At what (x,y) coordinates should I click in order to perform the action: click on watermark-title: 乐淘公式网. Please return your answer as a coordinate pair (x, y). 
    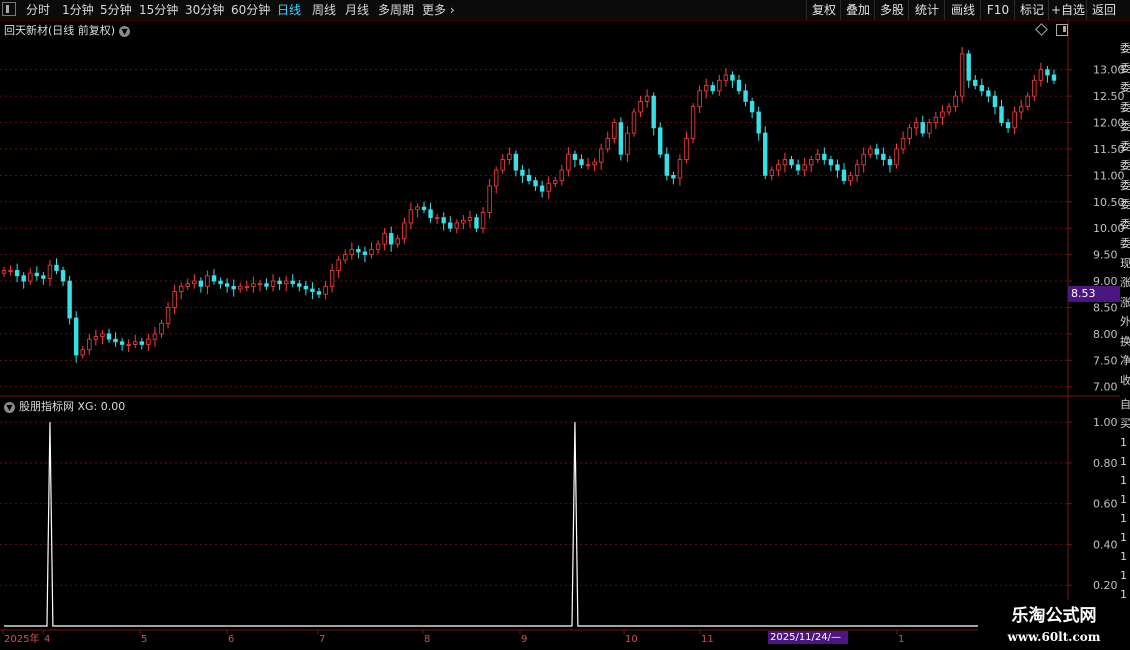
    Looking at the image, I should click on (1054, 616).